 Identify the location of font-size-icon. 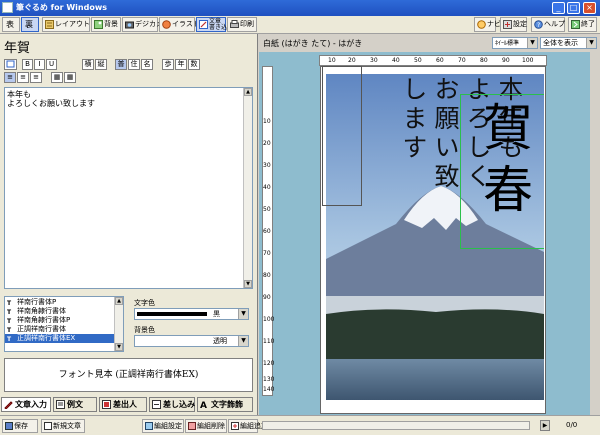
(10, 64).